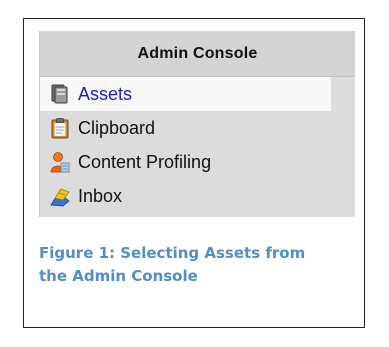  Describe the element at coordinates (60, 128) in the screenshot. I see `clipboard-icon` at that location.